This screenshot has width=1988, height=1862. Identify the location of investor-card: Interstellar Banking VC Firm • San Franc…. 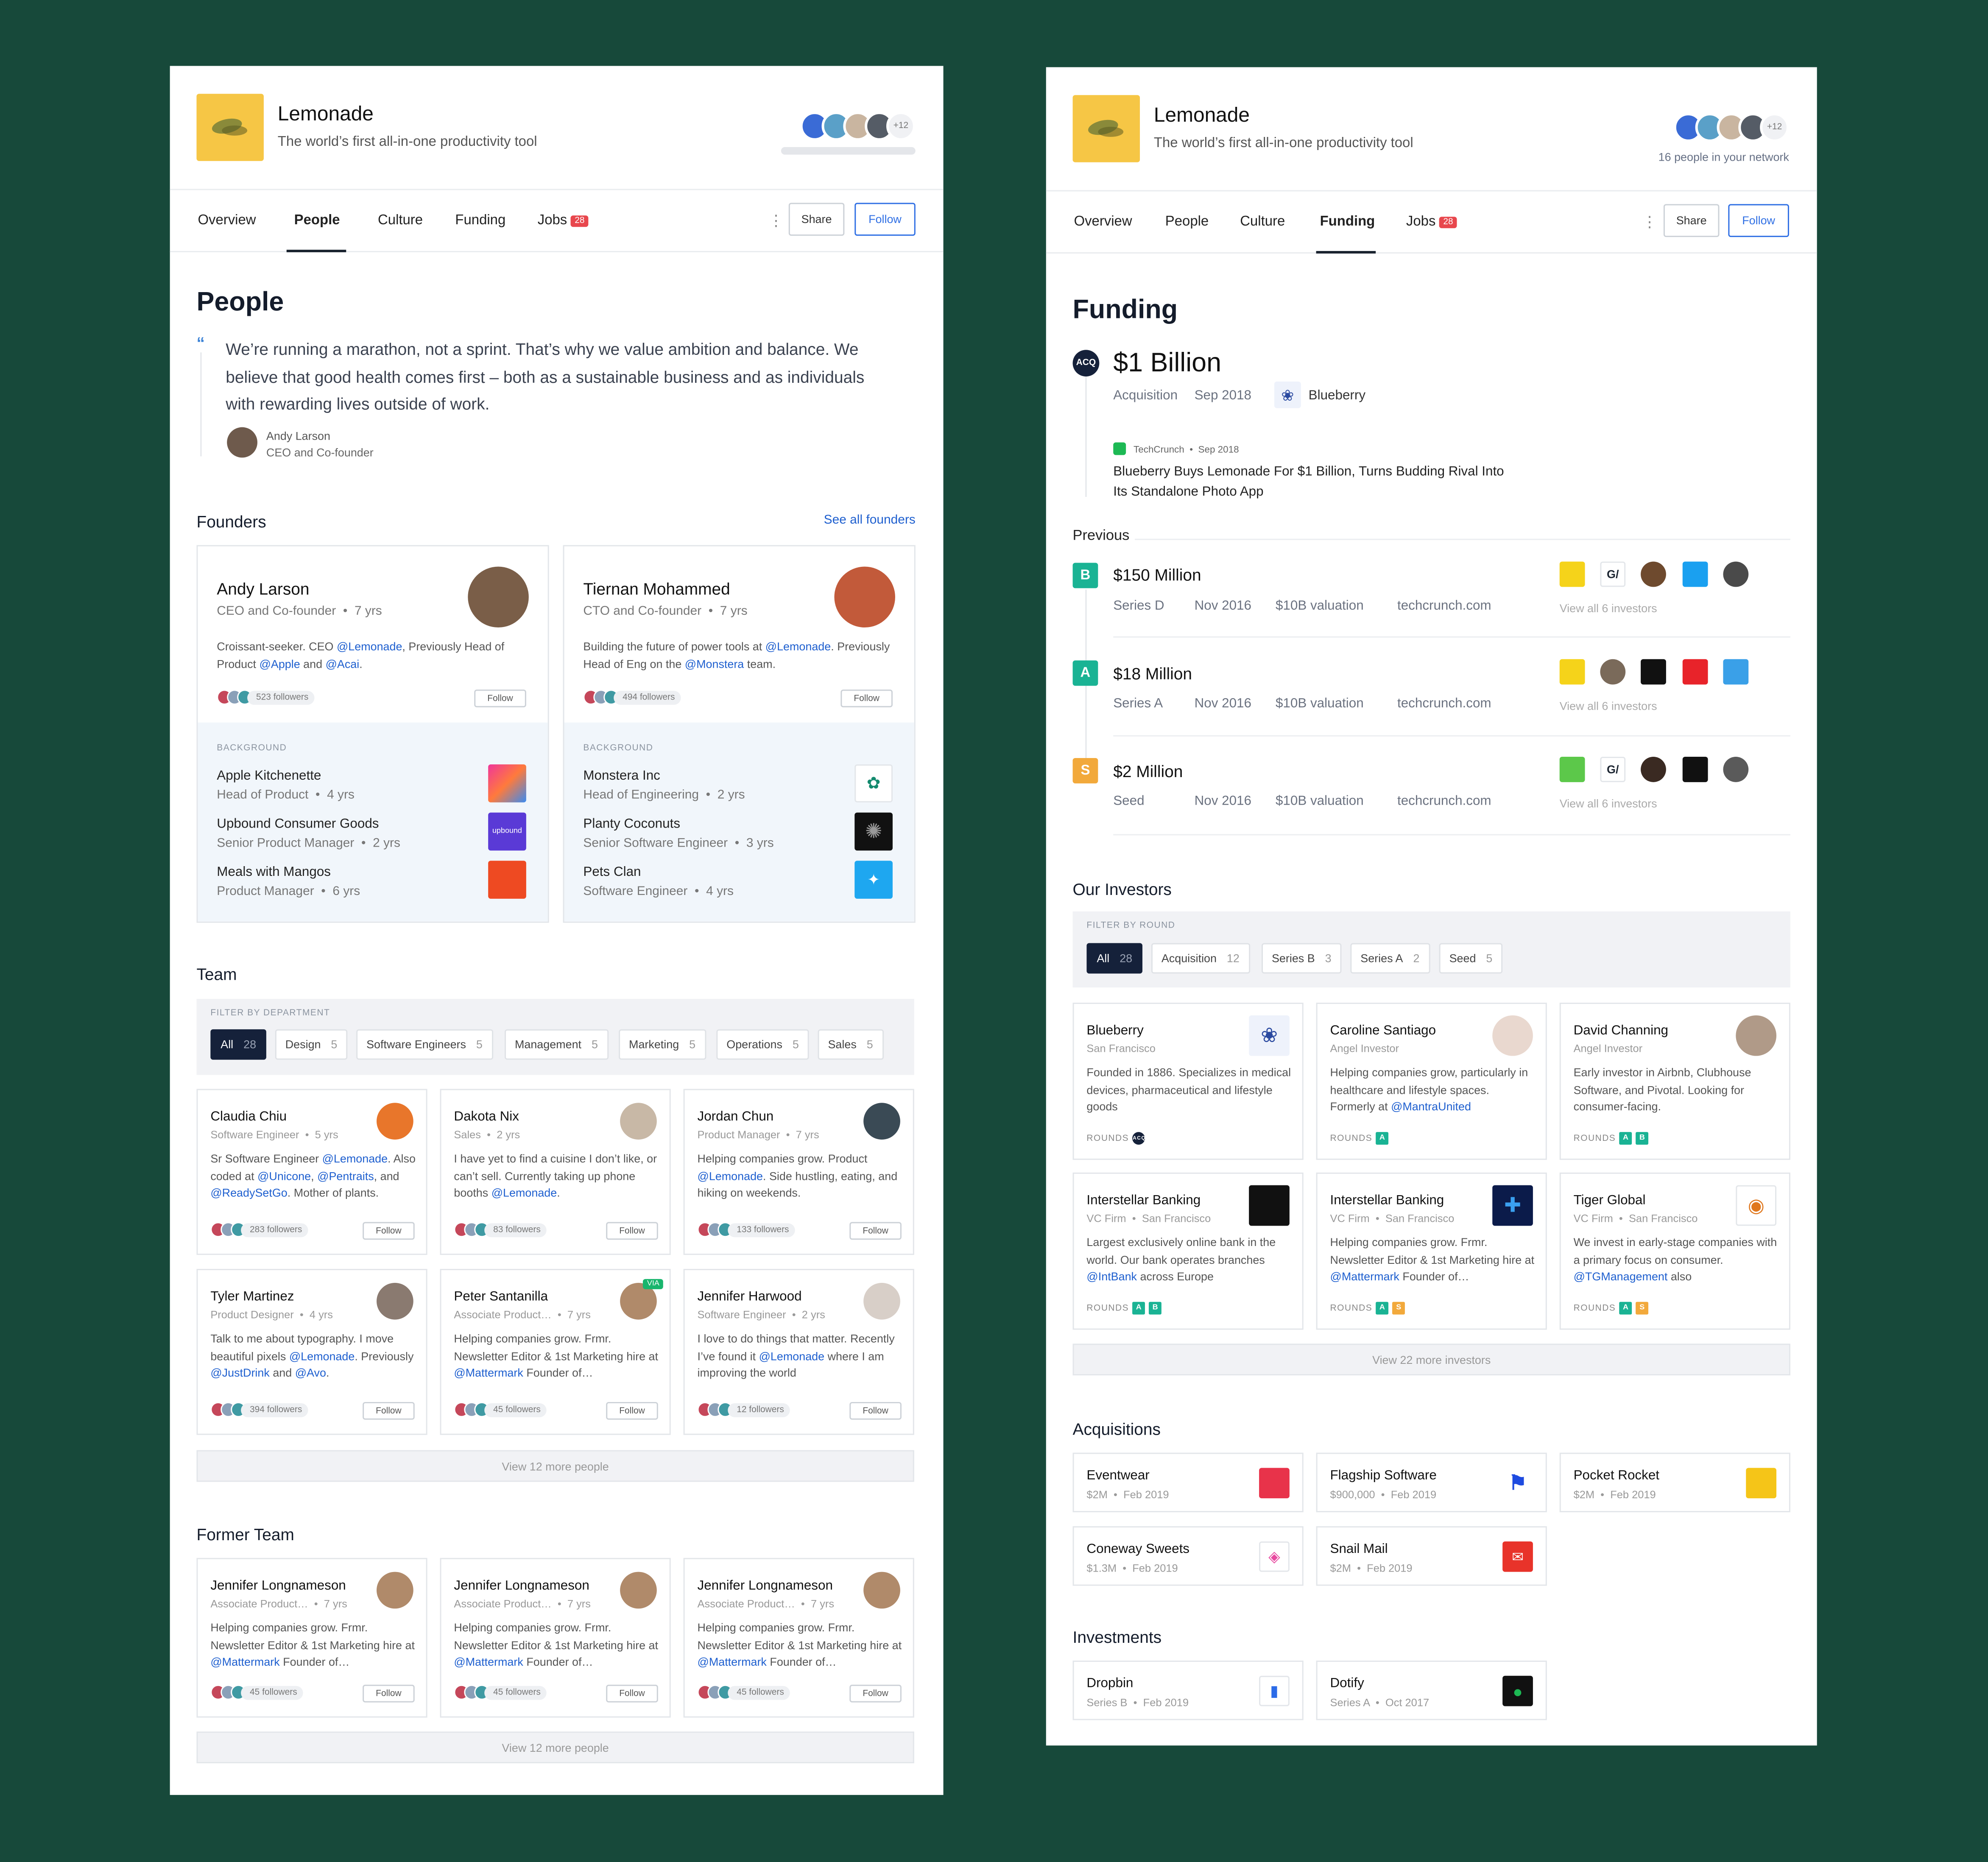
(1431, 1251).